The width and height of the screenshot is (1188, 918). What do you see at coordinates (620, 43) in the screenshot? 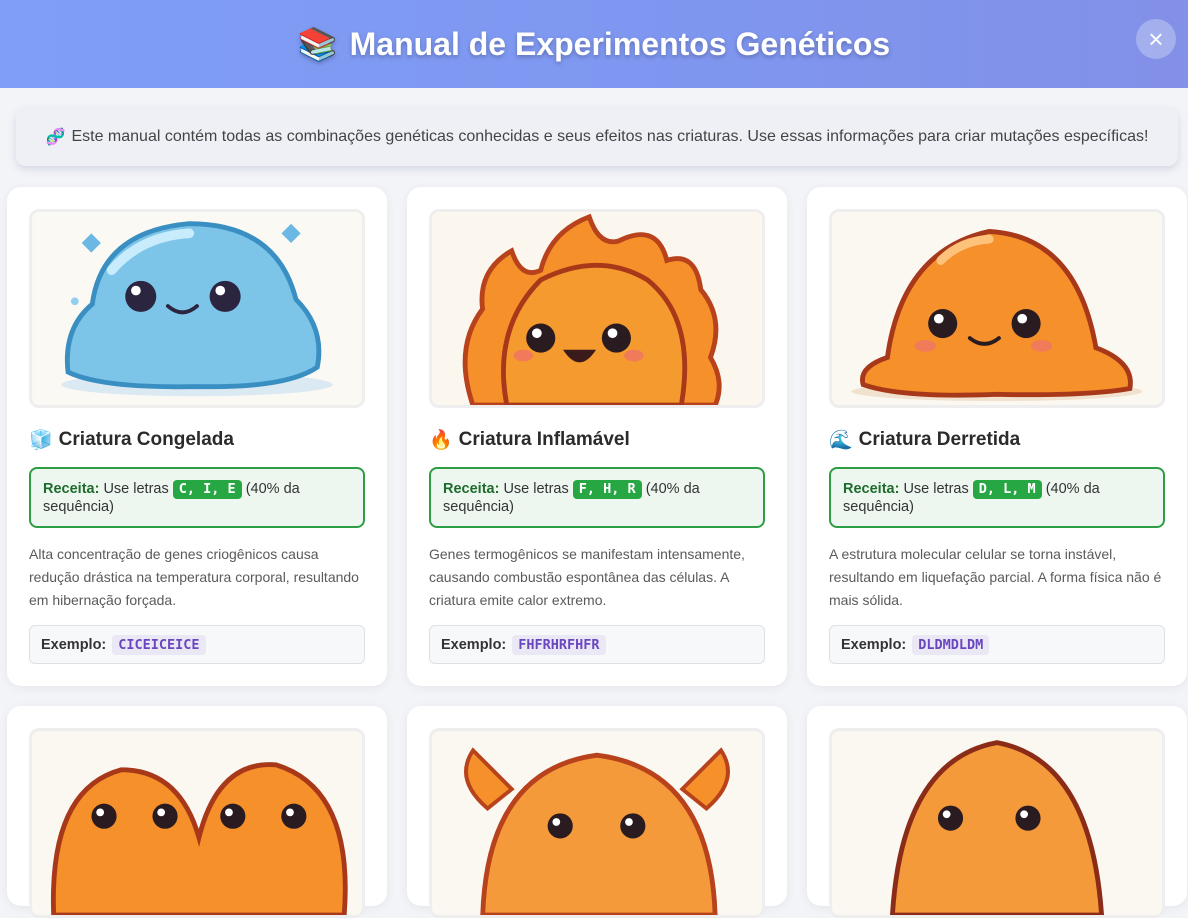
I see `title-text: Manual de Experimentos Genéticos` at bounding box center [620, 43].